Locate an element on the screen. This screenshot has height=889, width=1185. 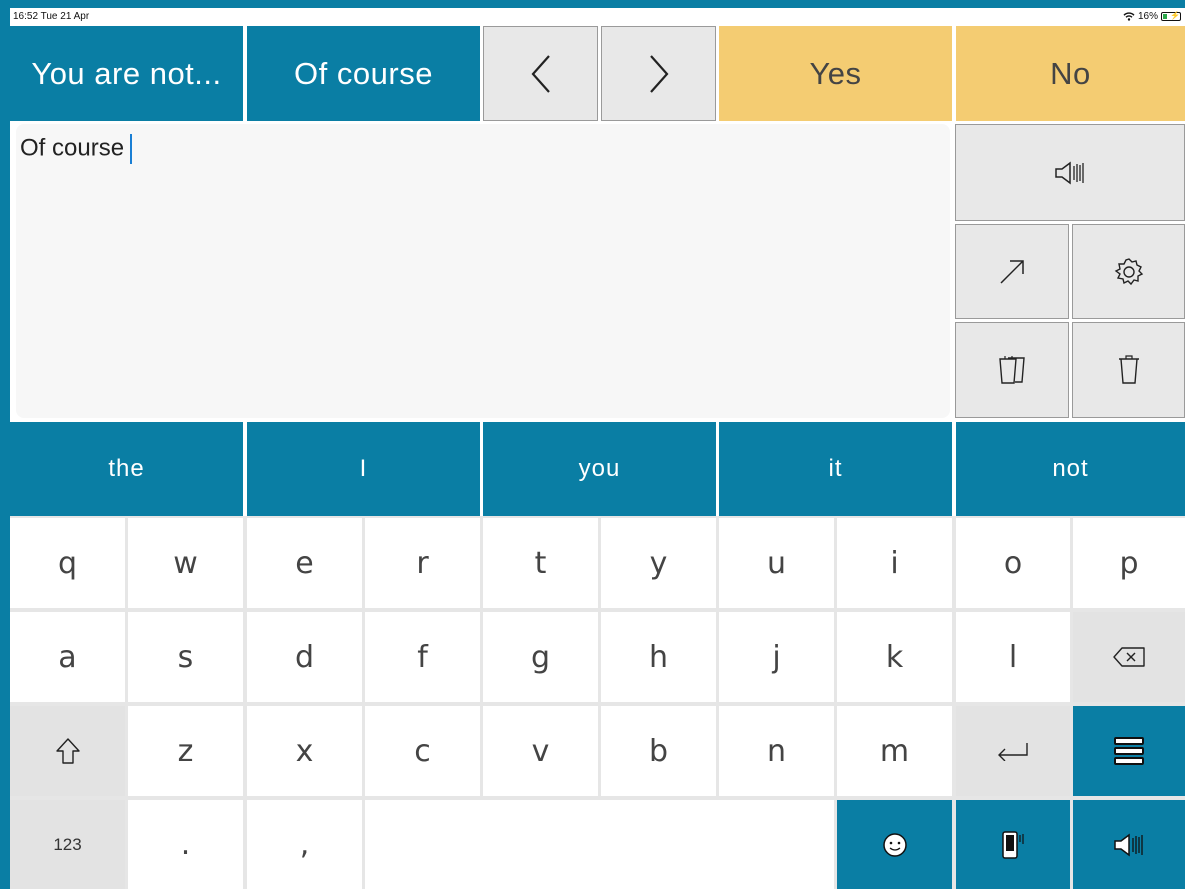
key-s: s is located at coordinates (185, 657).